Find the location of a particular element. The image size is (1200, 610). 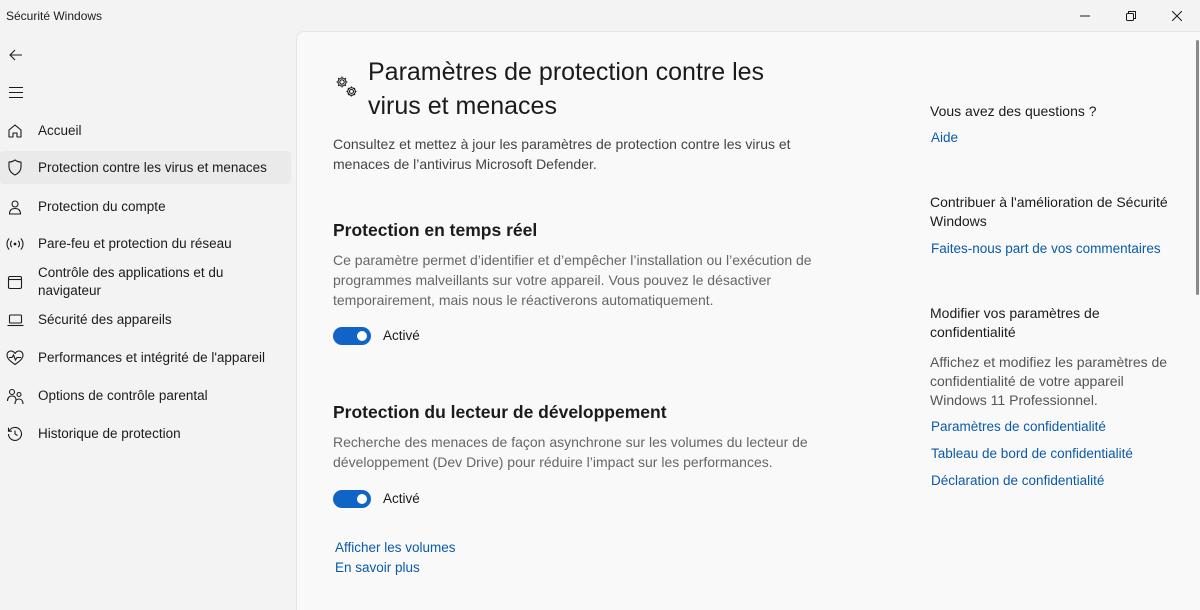

history-icon is located at coordinates (15, 434).